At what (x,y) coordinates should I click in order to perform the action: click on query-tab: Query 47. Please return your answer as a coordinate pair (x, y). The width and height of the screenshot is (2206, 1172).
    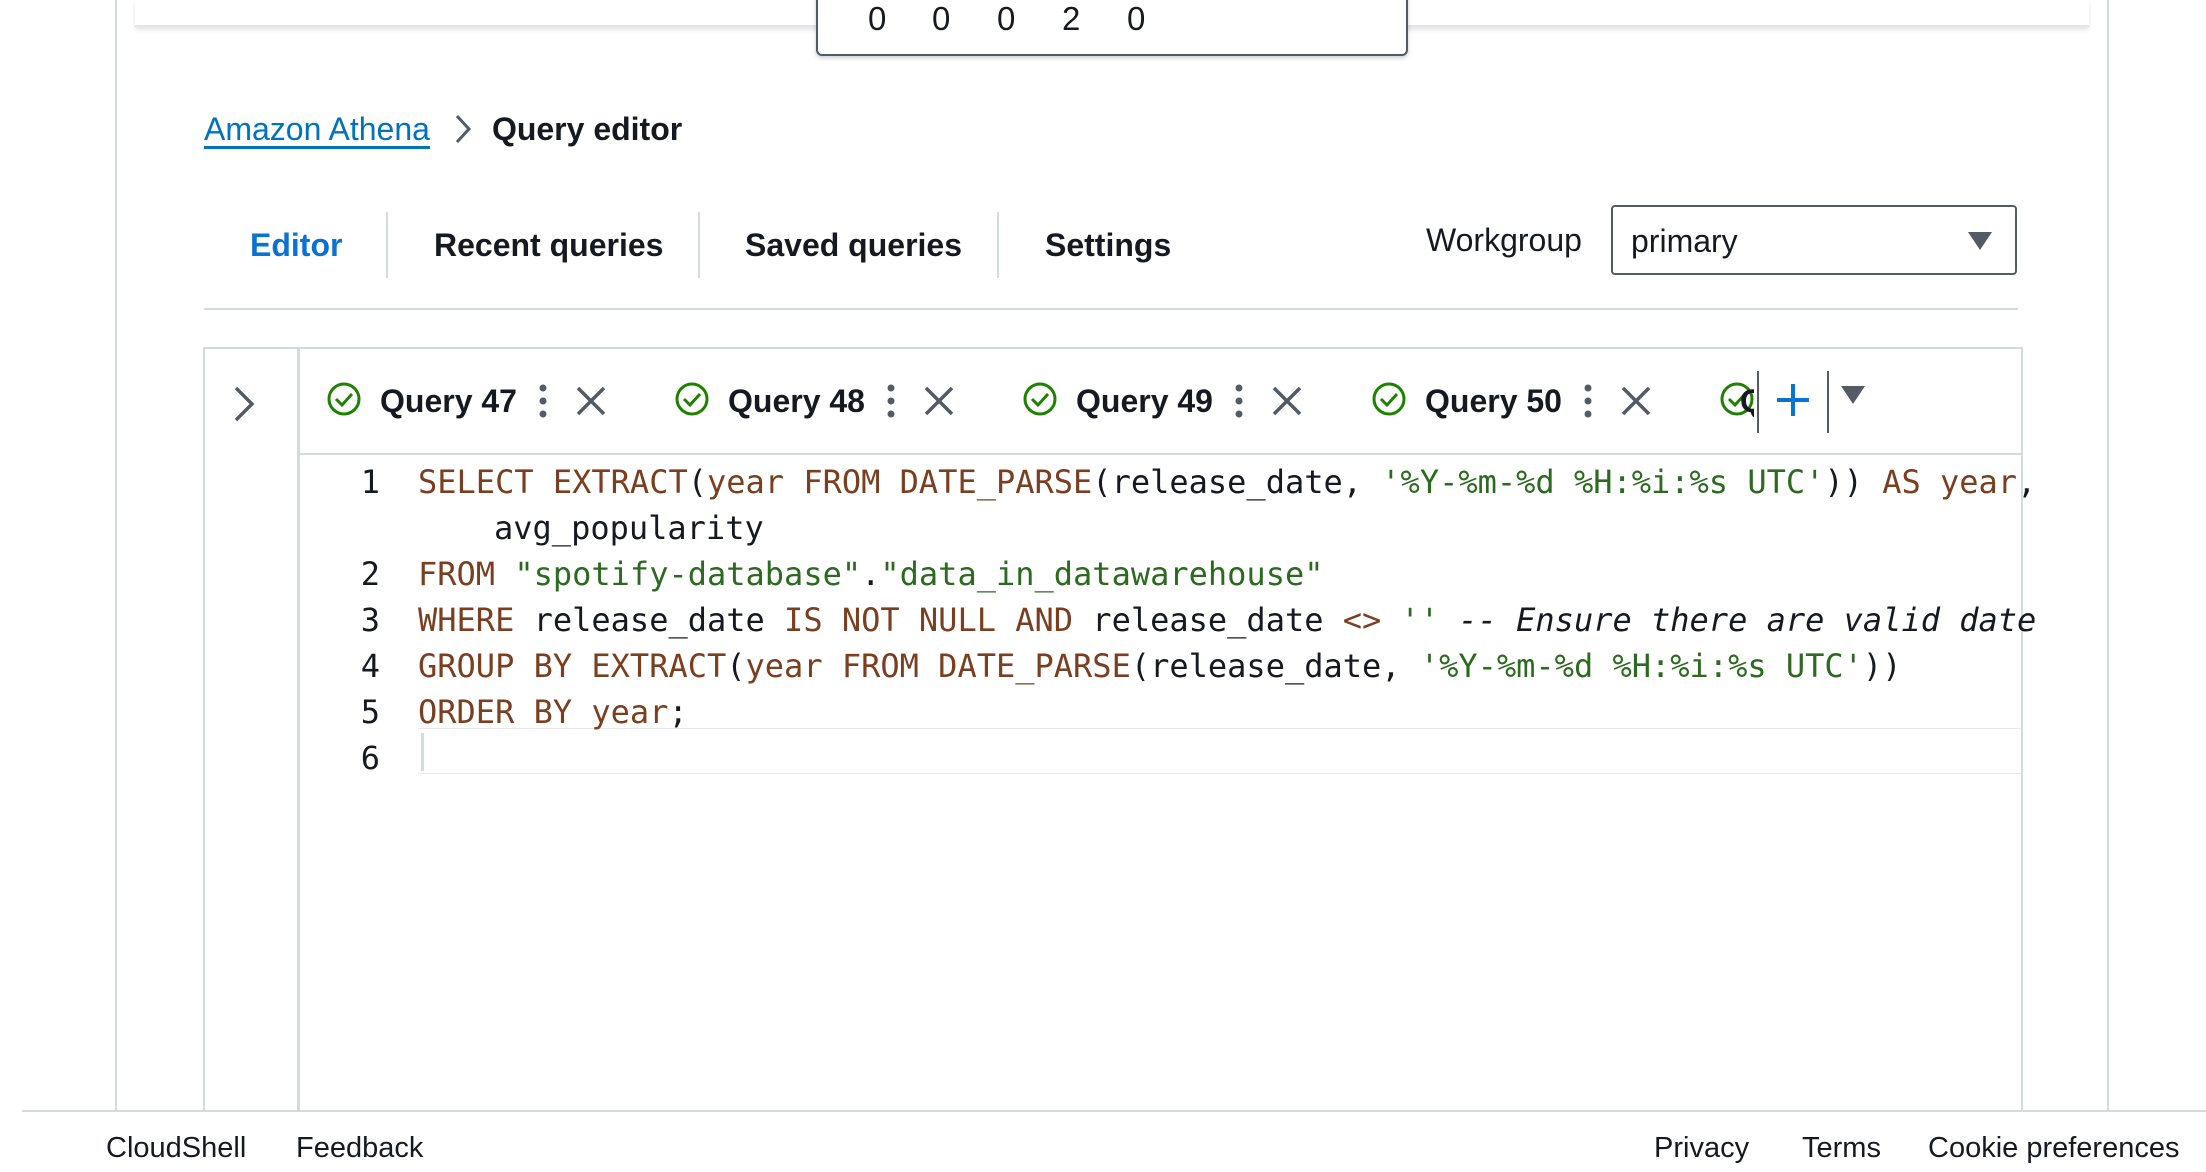
    Looking at the image, I should click on (466, 401).